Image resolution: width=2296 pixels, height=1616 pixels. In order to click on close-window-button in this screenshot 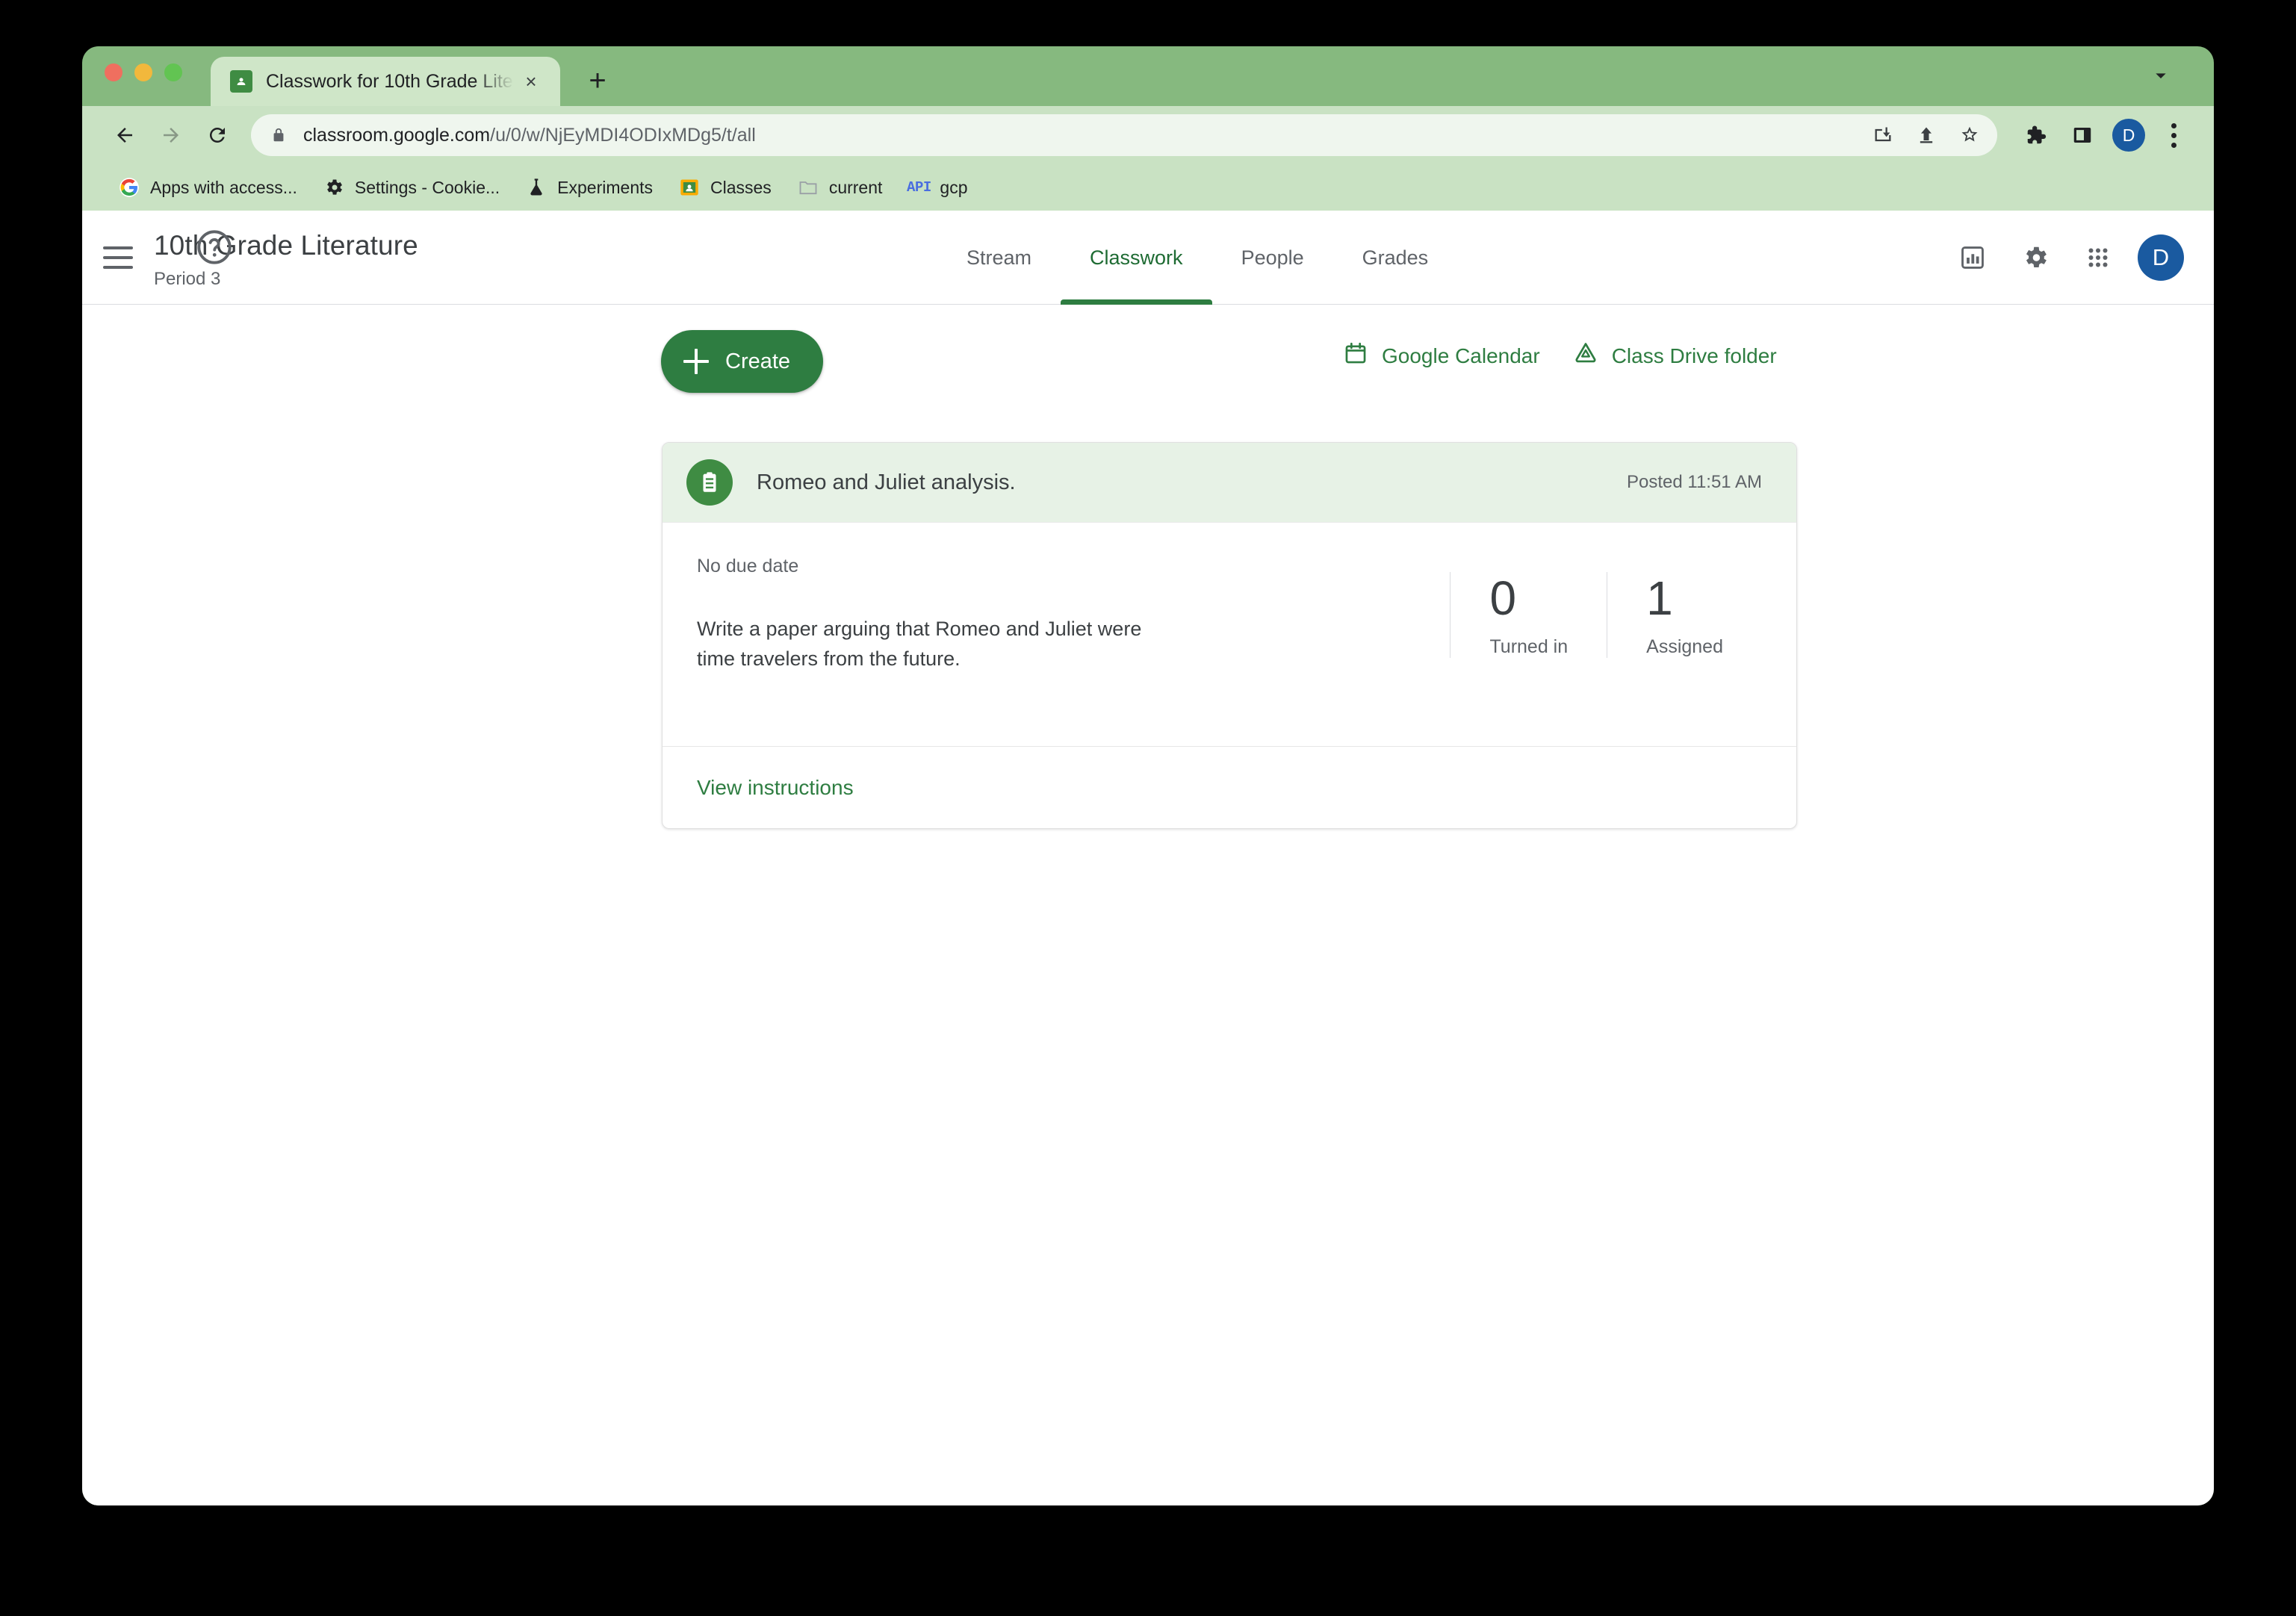, I will do `click(113, 72)`.